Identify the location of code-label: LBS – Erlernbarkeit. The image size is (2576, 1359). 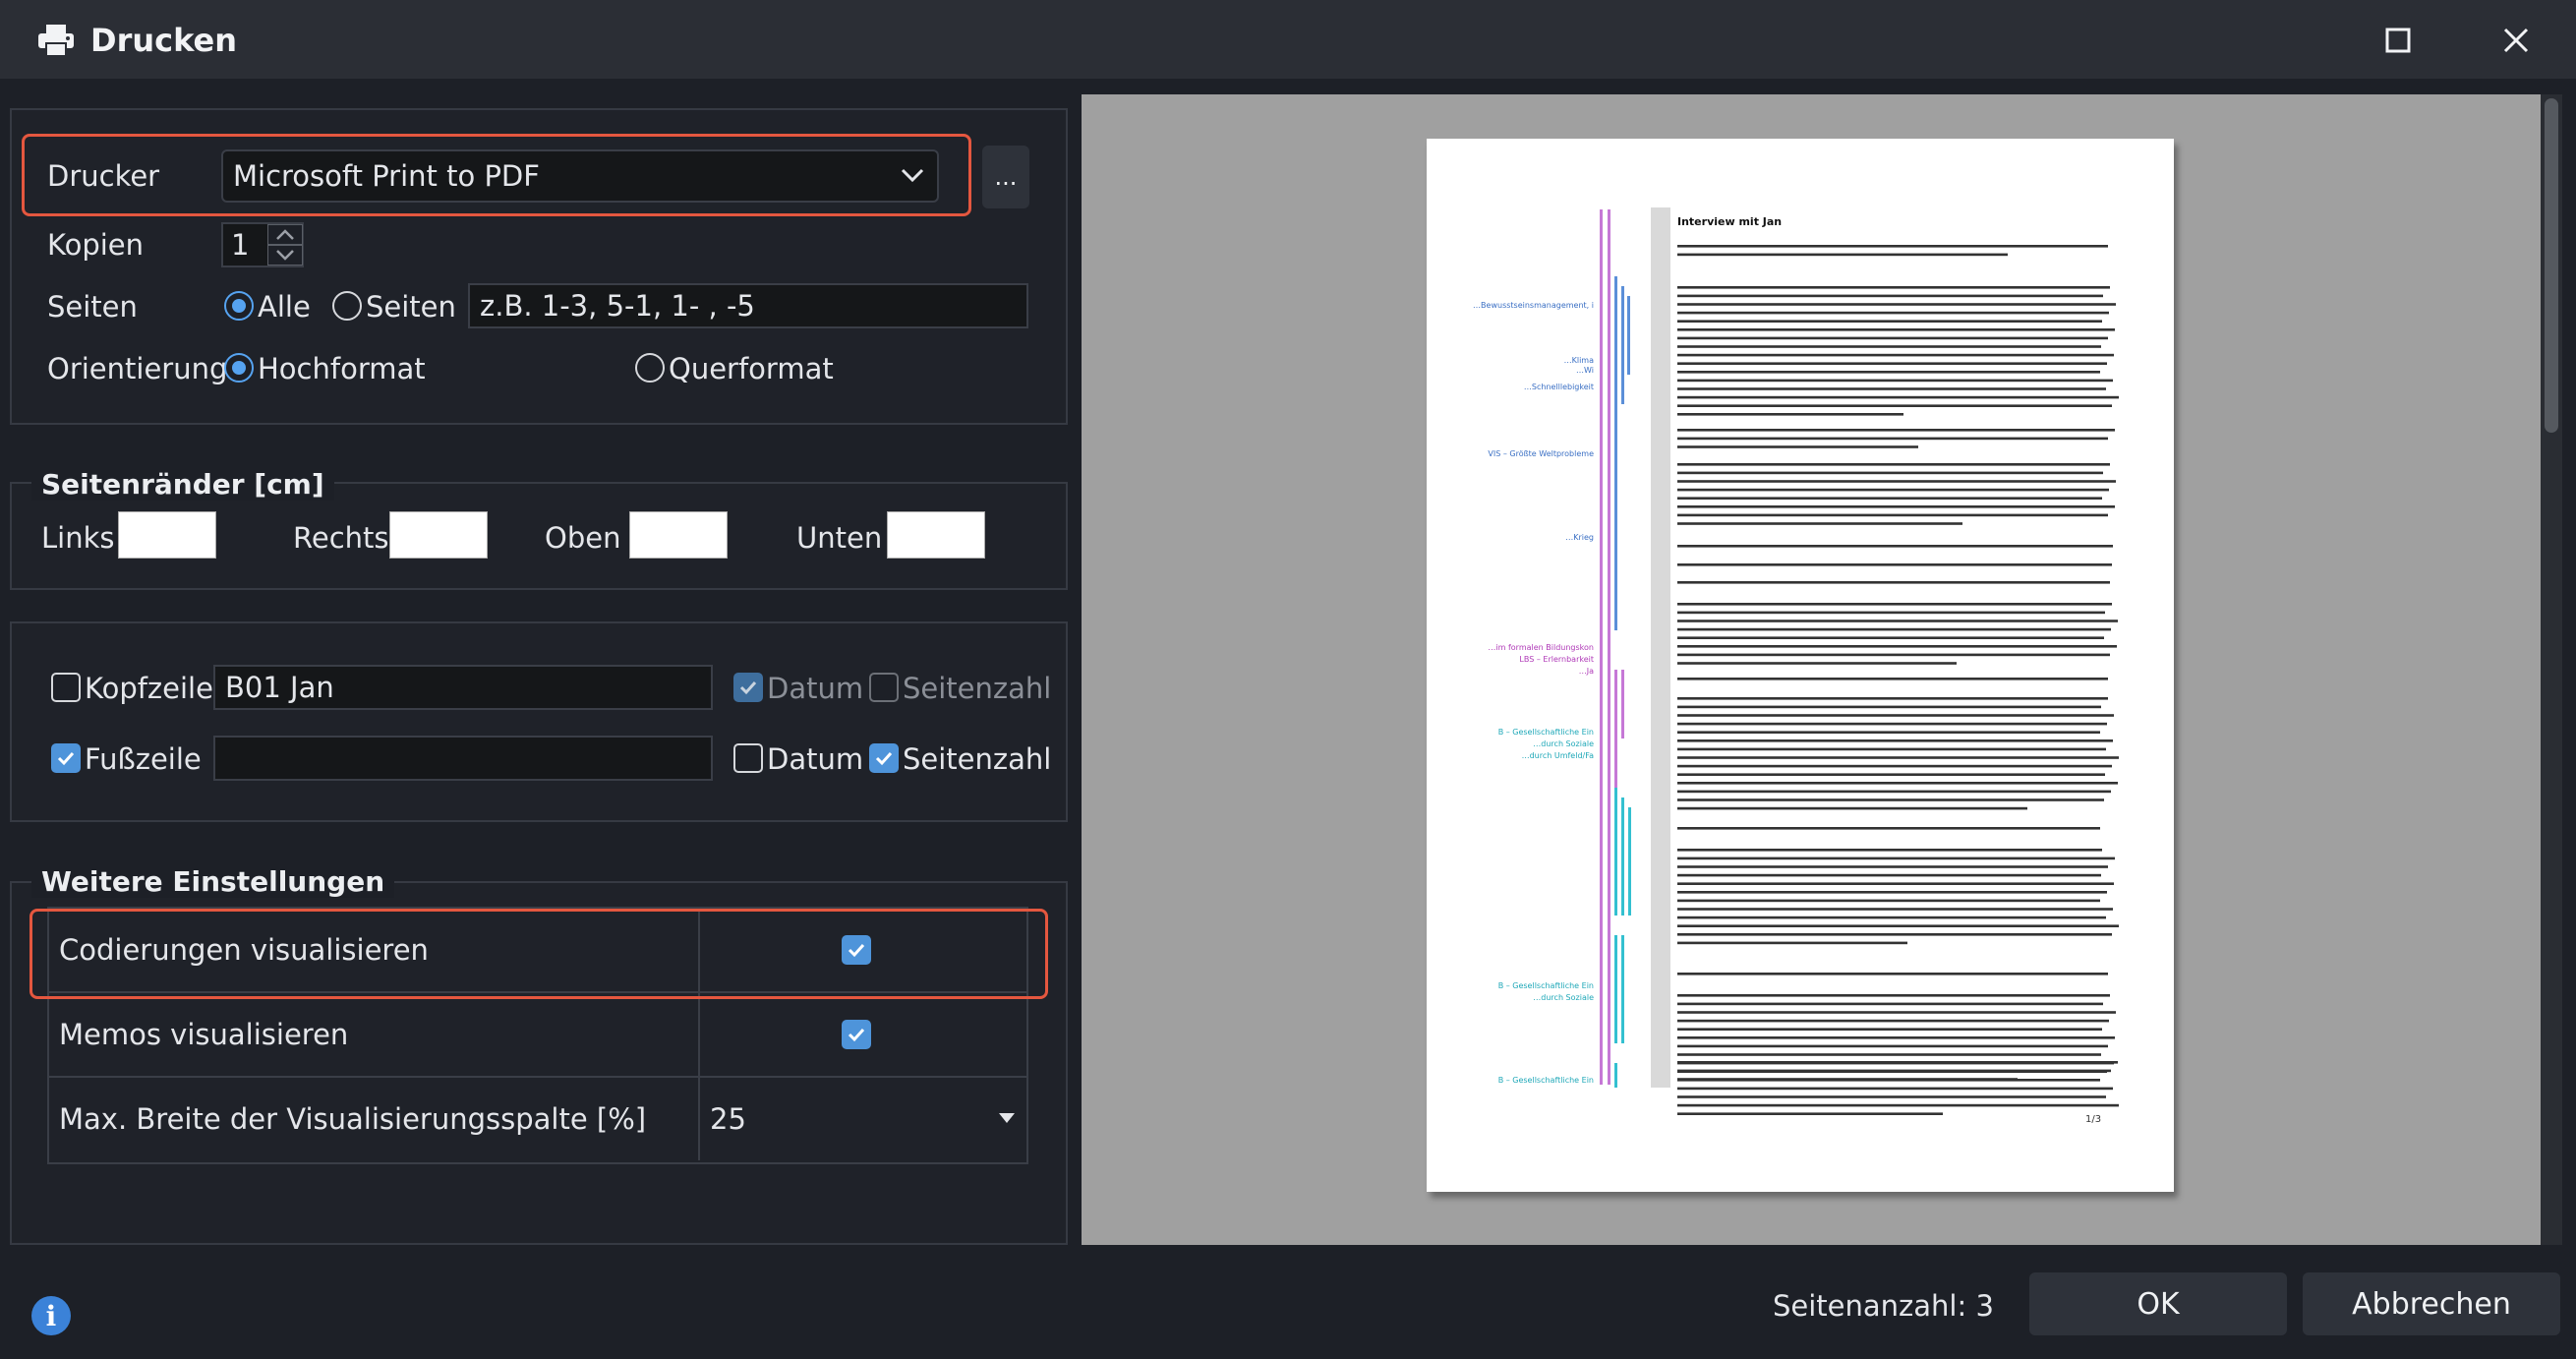
(1556, 659).